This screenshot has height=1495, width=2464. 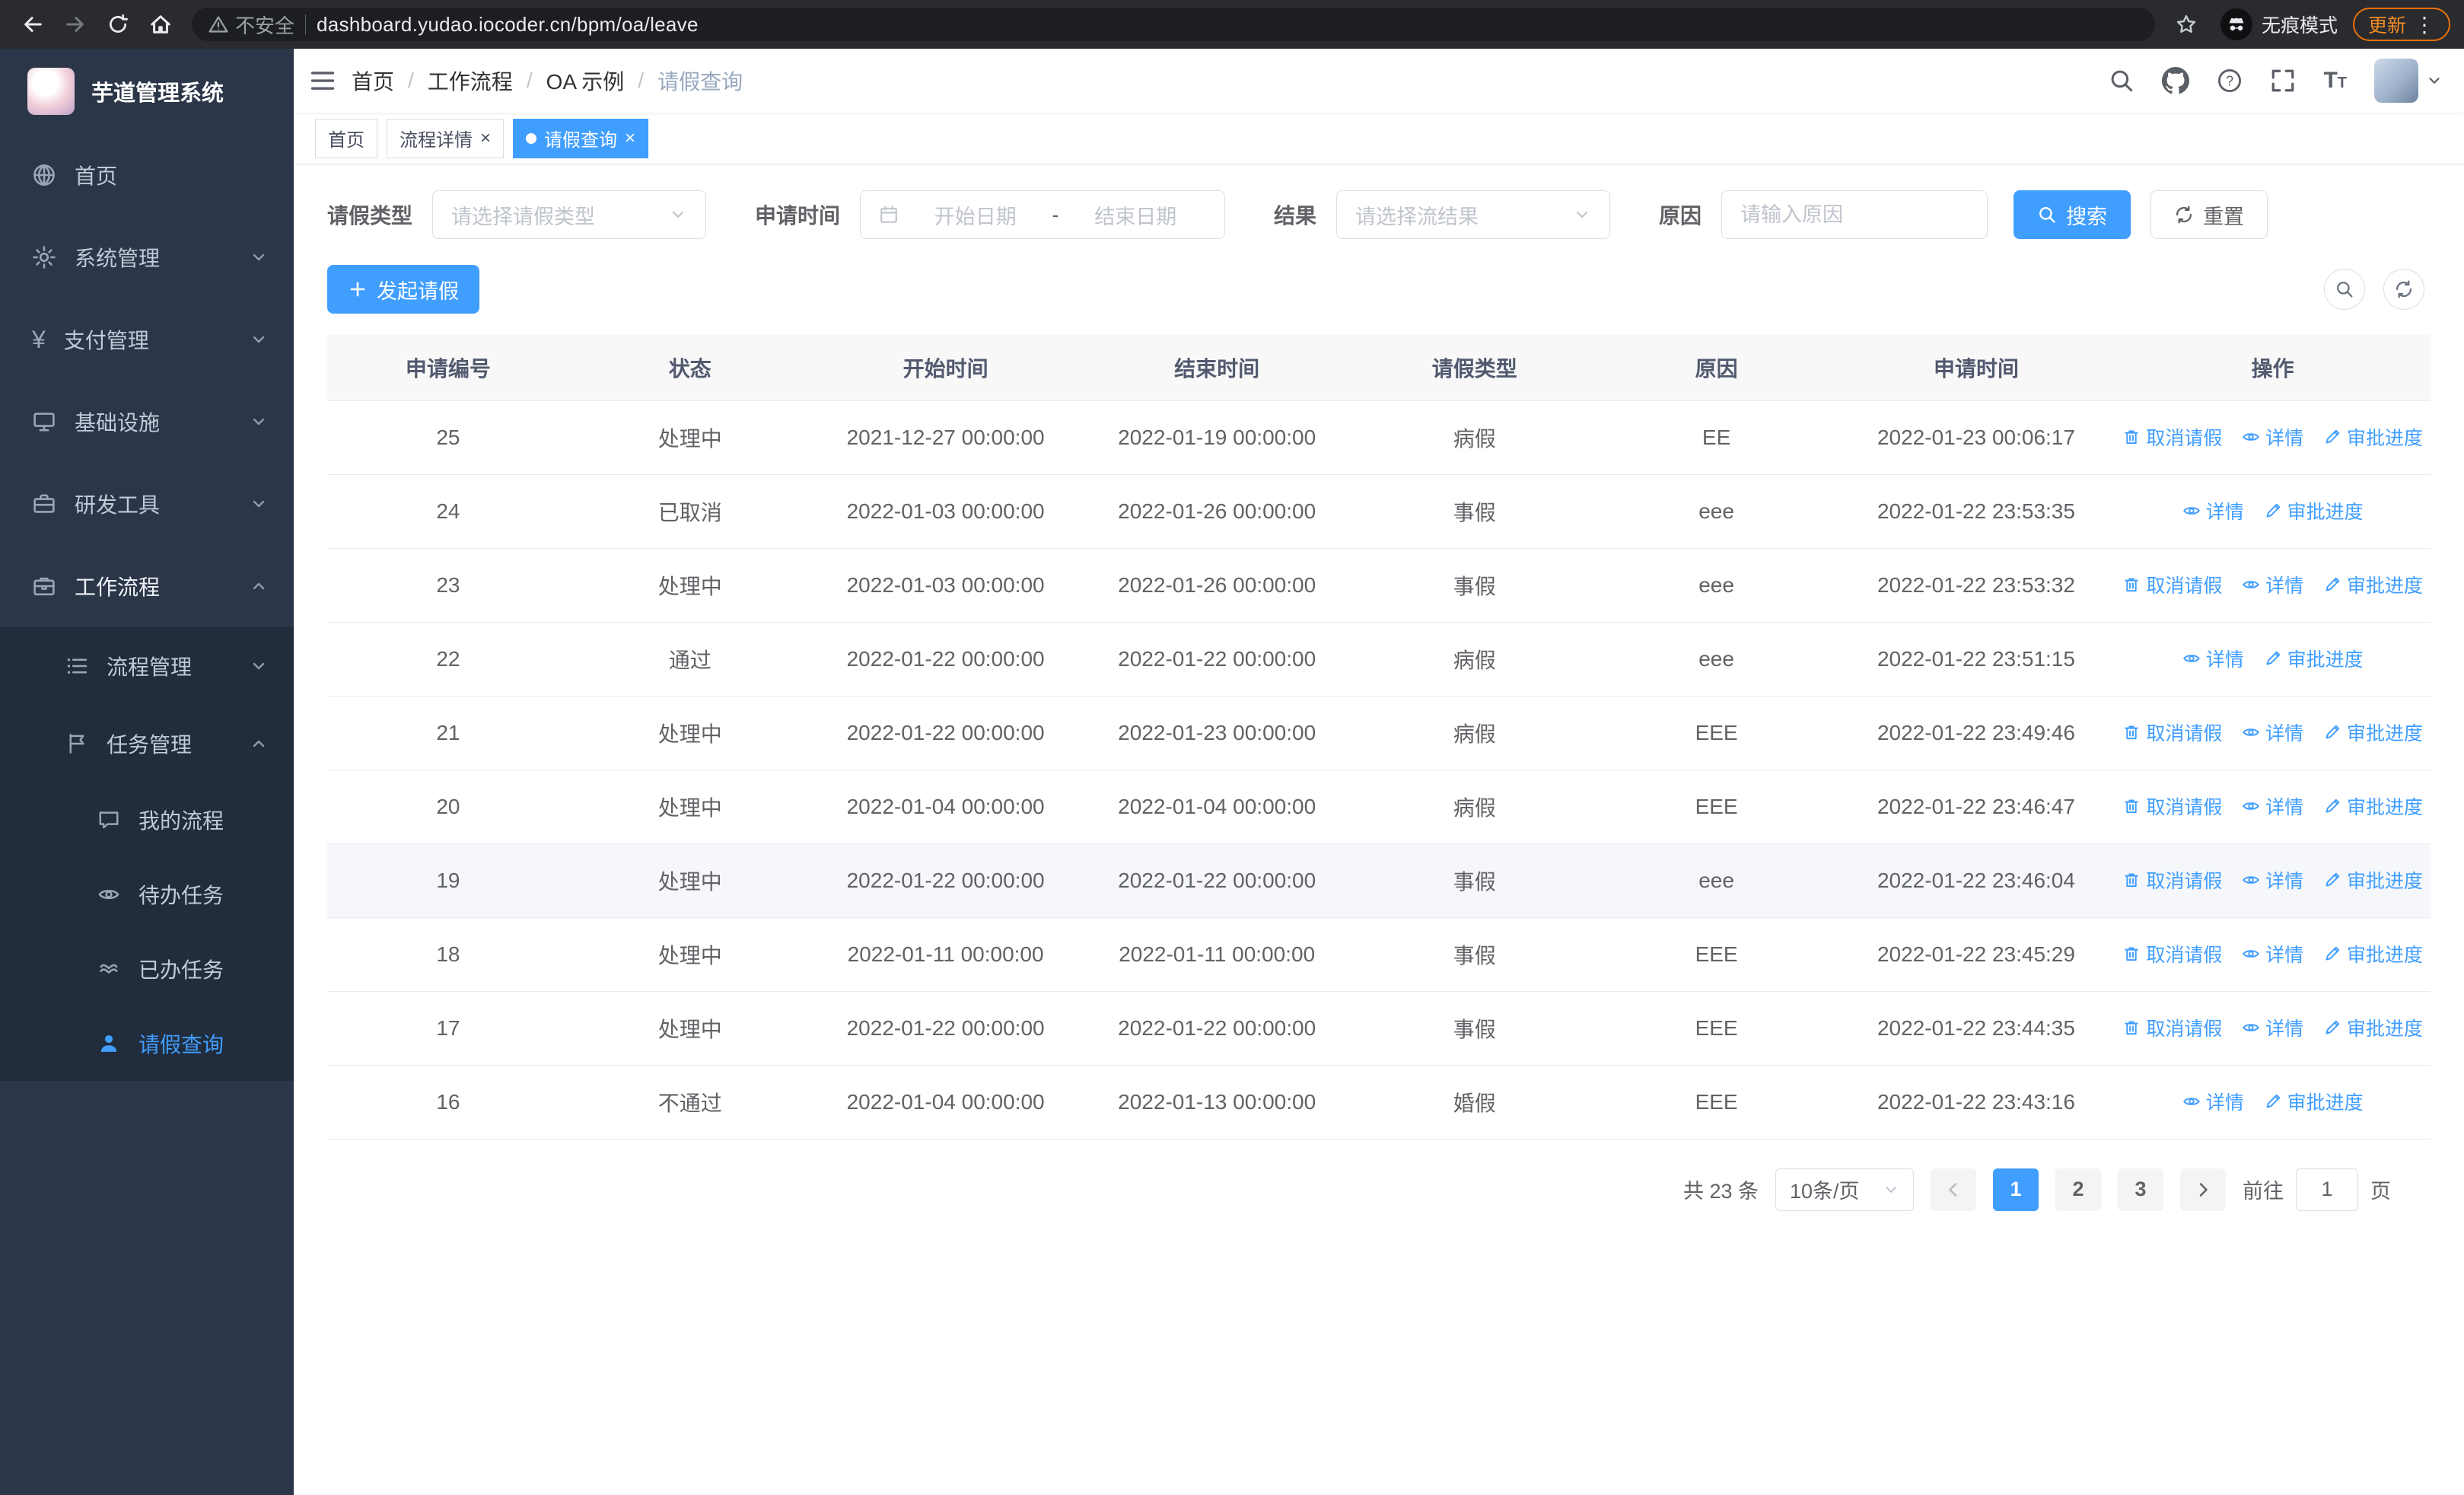 I want to click on toggle-search-button, so click(x=2344, y=290).